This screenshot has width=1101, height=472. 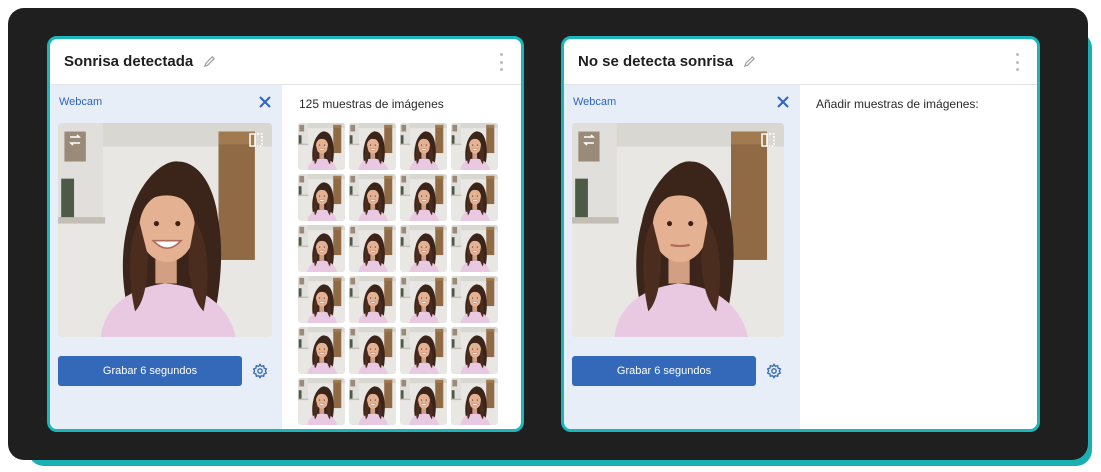 What do you see at coordinates (897, 104) in the screenshot?
I see `add-samples-label: Añadir muestras de imágenes:` at bounding box center [897, 104].